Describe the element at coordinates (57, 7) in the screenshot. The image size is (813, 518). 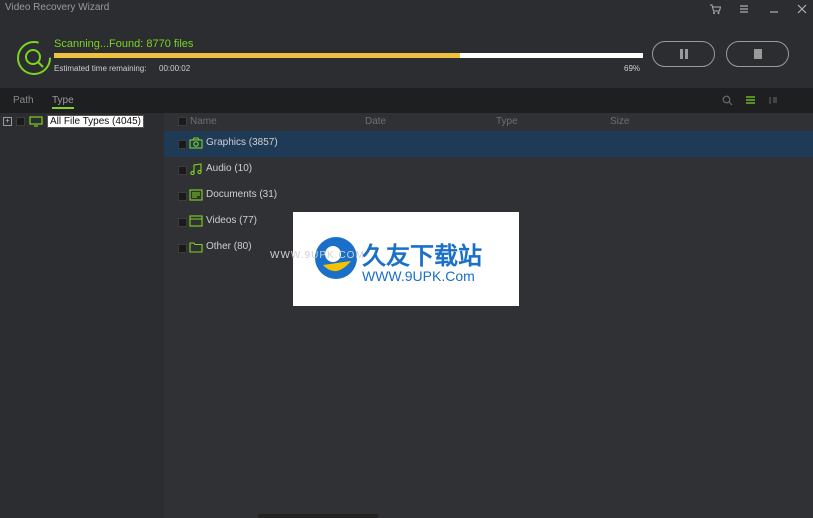
I see `window-title: Video Recovery Wizard` at that location.